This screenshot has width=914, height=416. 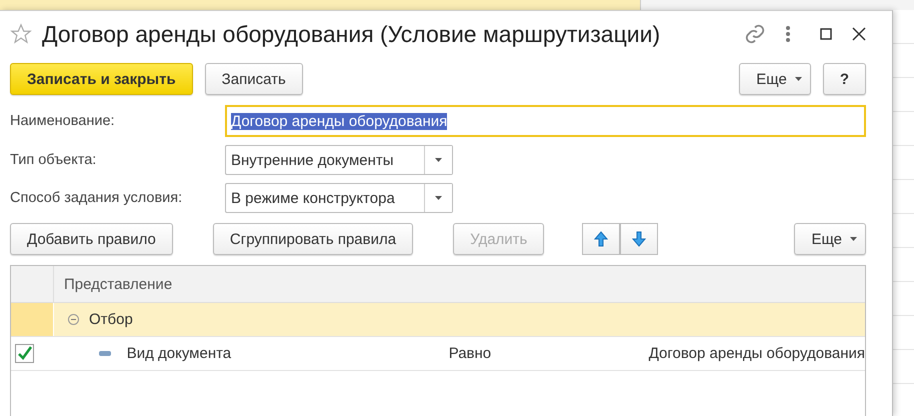 What do you see at coordinates (313, 239) in the screenshot?
I see `toolbar-button: Сгруппировать правила` at bounding box center [313, 239].